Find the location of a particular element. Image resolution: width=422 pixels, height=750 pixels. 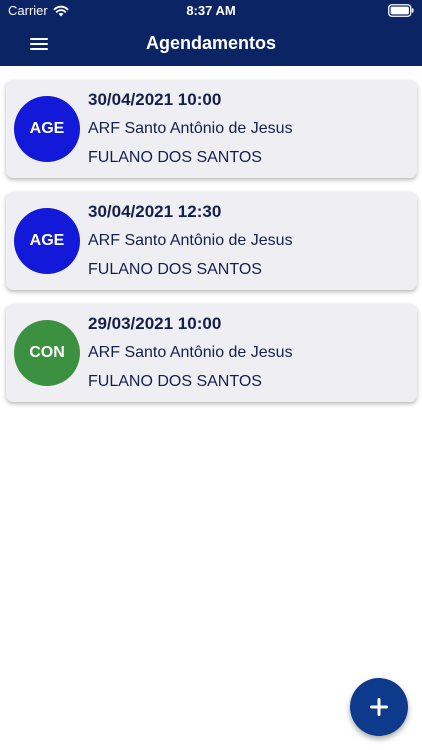

status-badge: CON is located at coordinates (47, 353).